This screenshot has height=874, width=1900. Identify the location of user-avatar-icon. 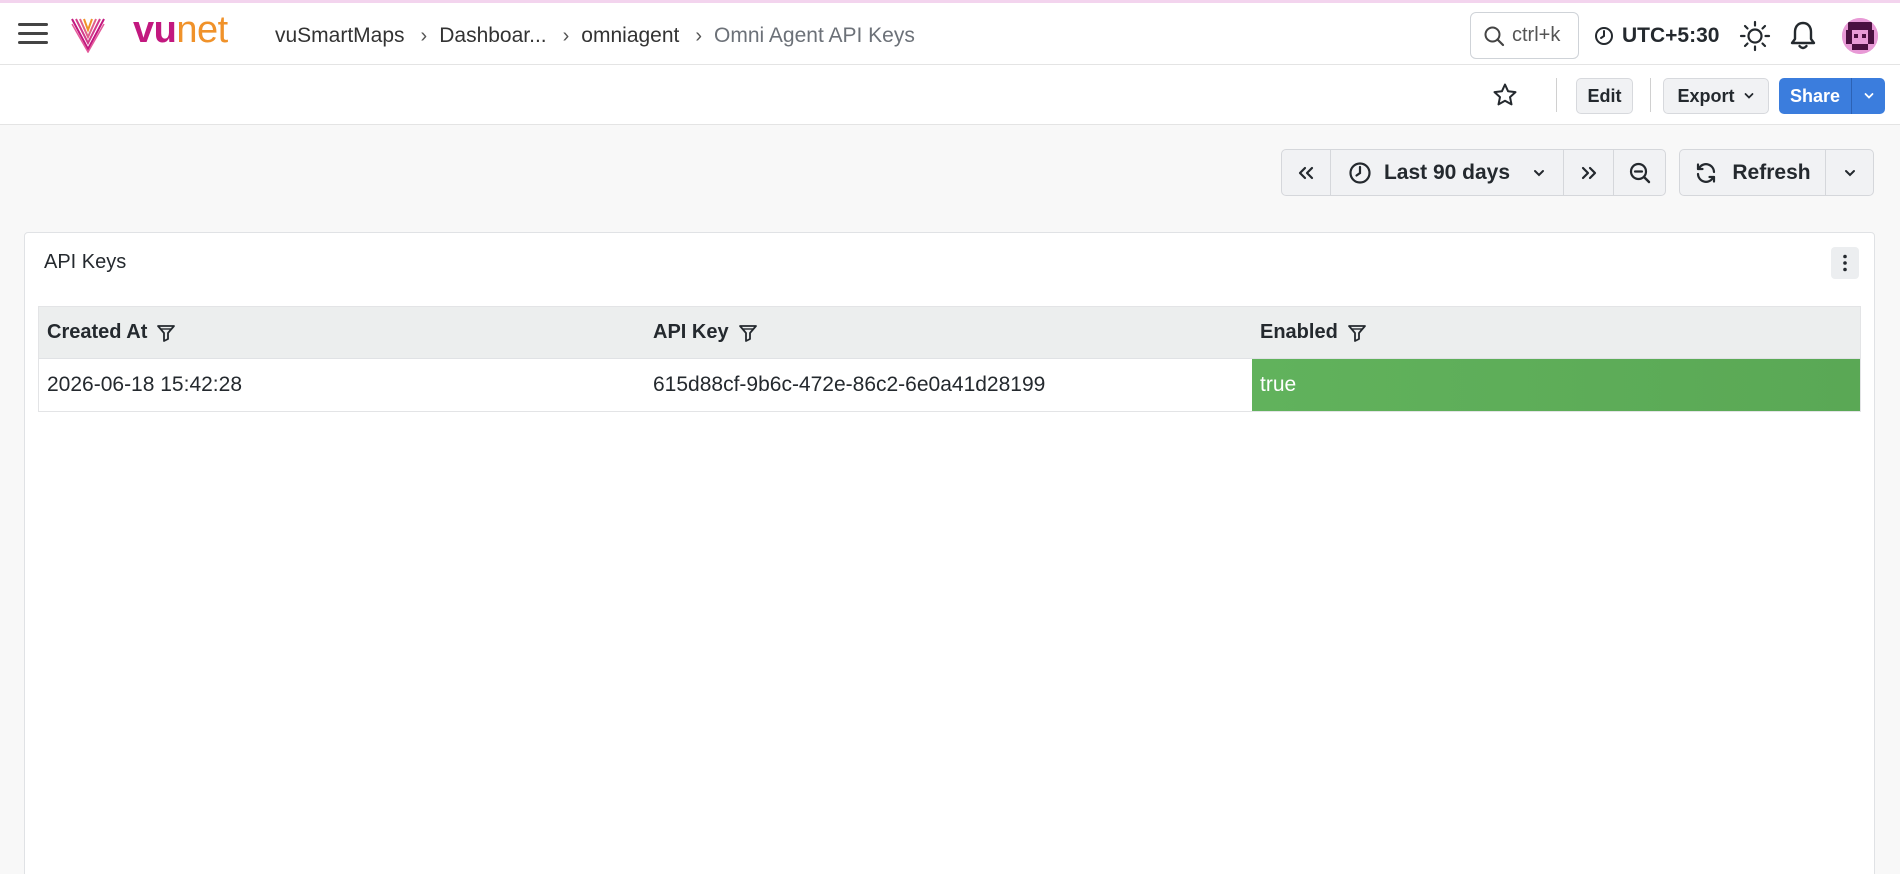
(1860, 36).